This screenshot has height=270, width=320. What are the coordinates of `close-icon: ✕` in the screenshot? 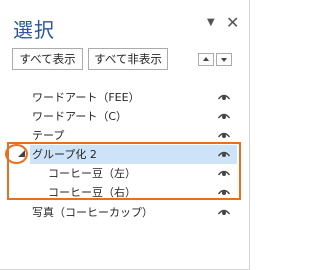 It's located at (232, 22).